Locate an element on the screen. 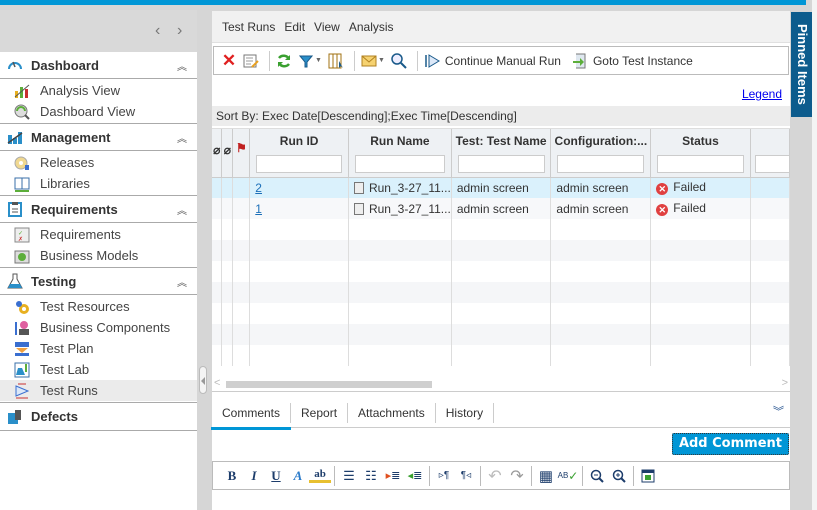  numbered-list-icon: ☷ is located at coordinates (371, 476).